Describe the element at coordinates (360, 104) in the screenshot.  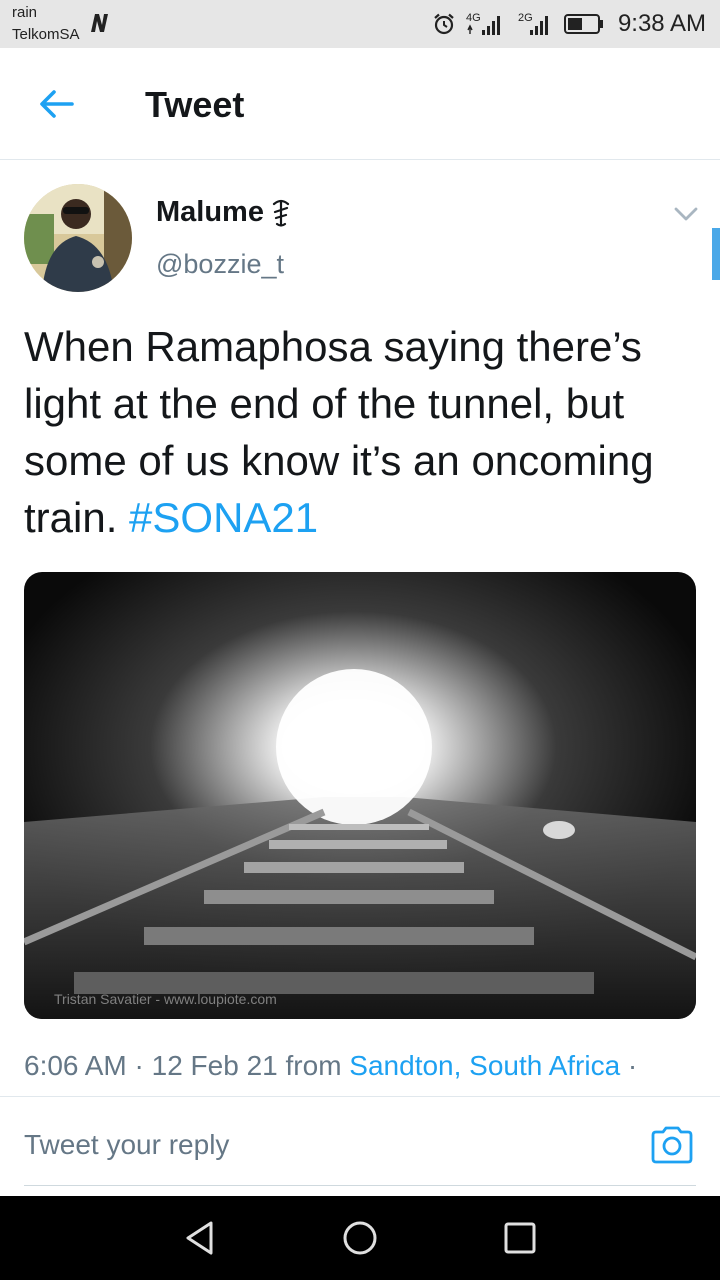
I see `app-header: Tweet` at that location.